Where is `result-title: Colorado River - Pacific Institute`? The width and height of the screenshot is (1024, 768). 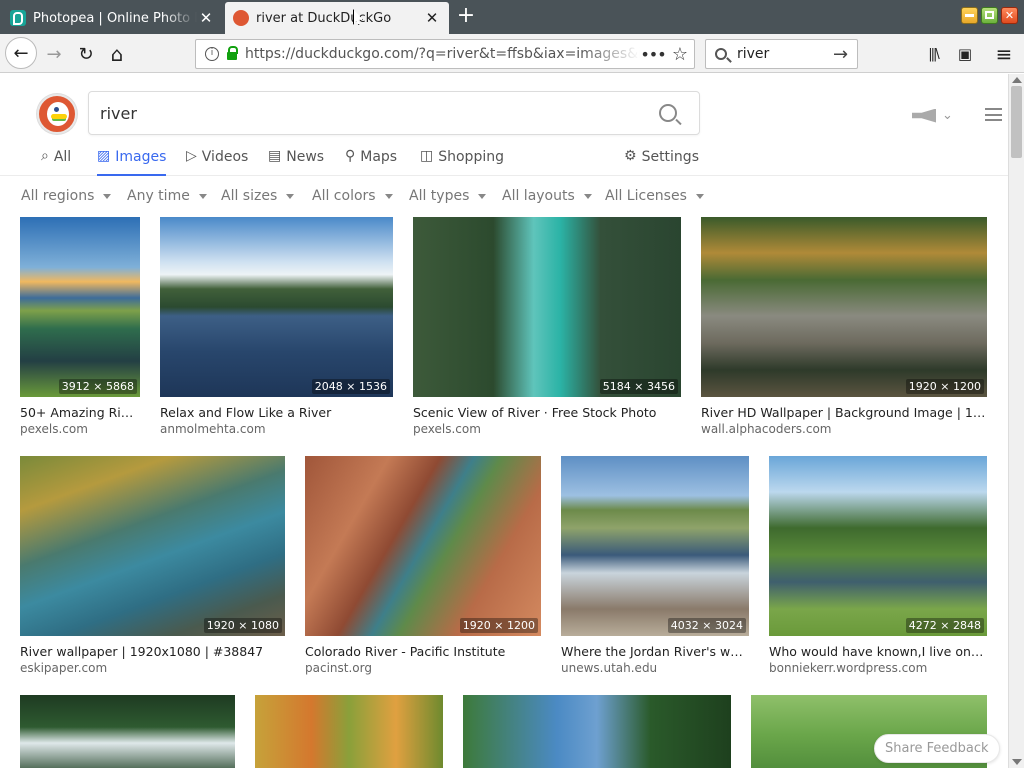
result-title: Colorado River - Pacific Institute is located at coordinates (423, 651).